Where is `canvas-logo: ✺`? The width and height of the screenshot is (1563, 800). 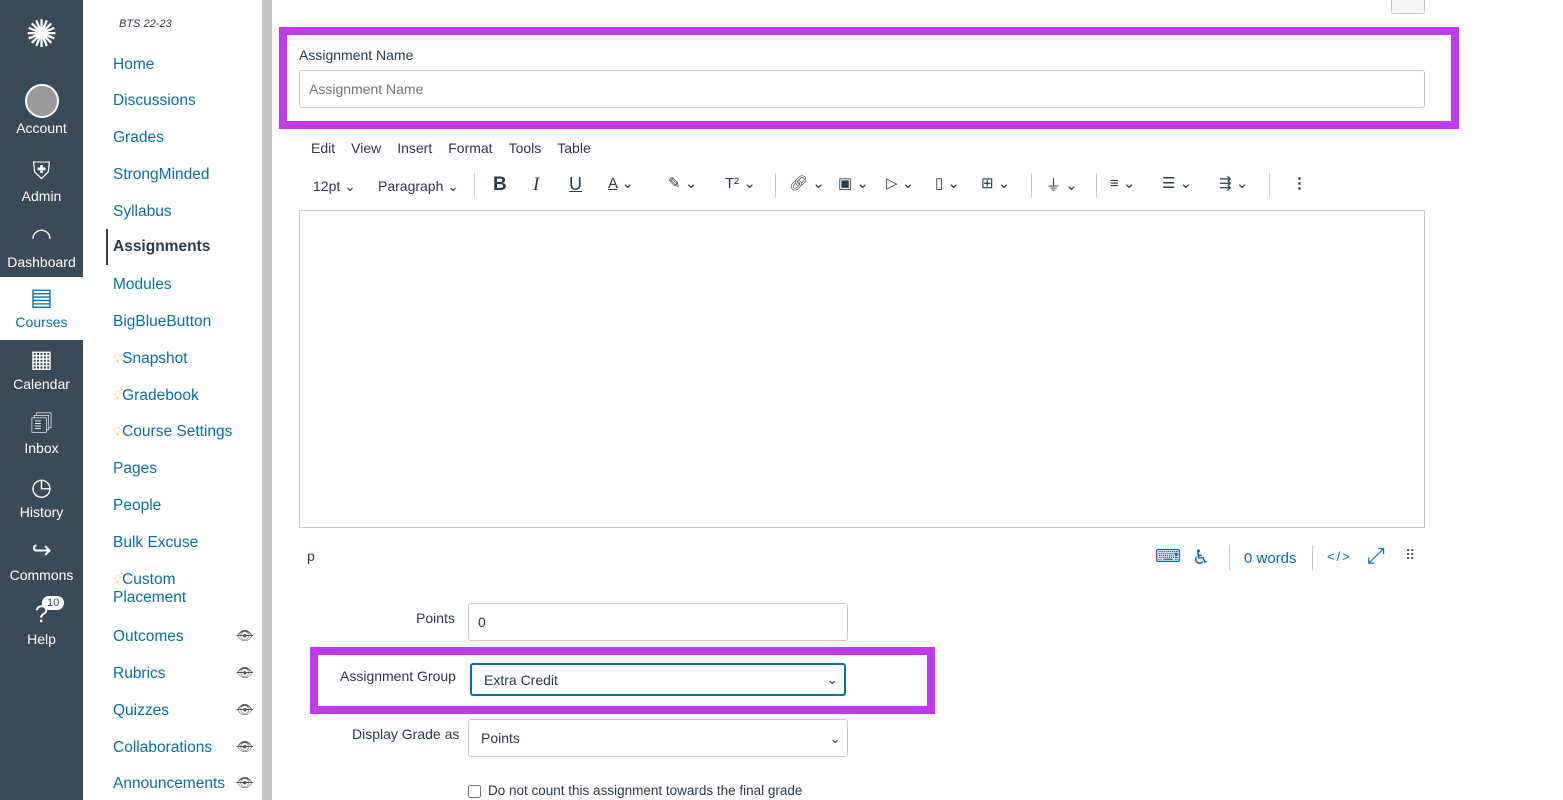
canvas-logo: ✺ is located at coordinates (41, 36).